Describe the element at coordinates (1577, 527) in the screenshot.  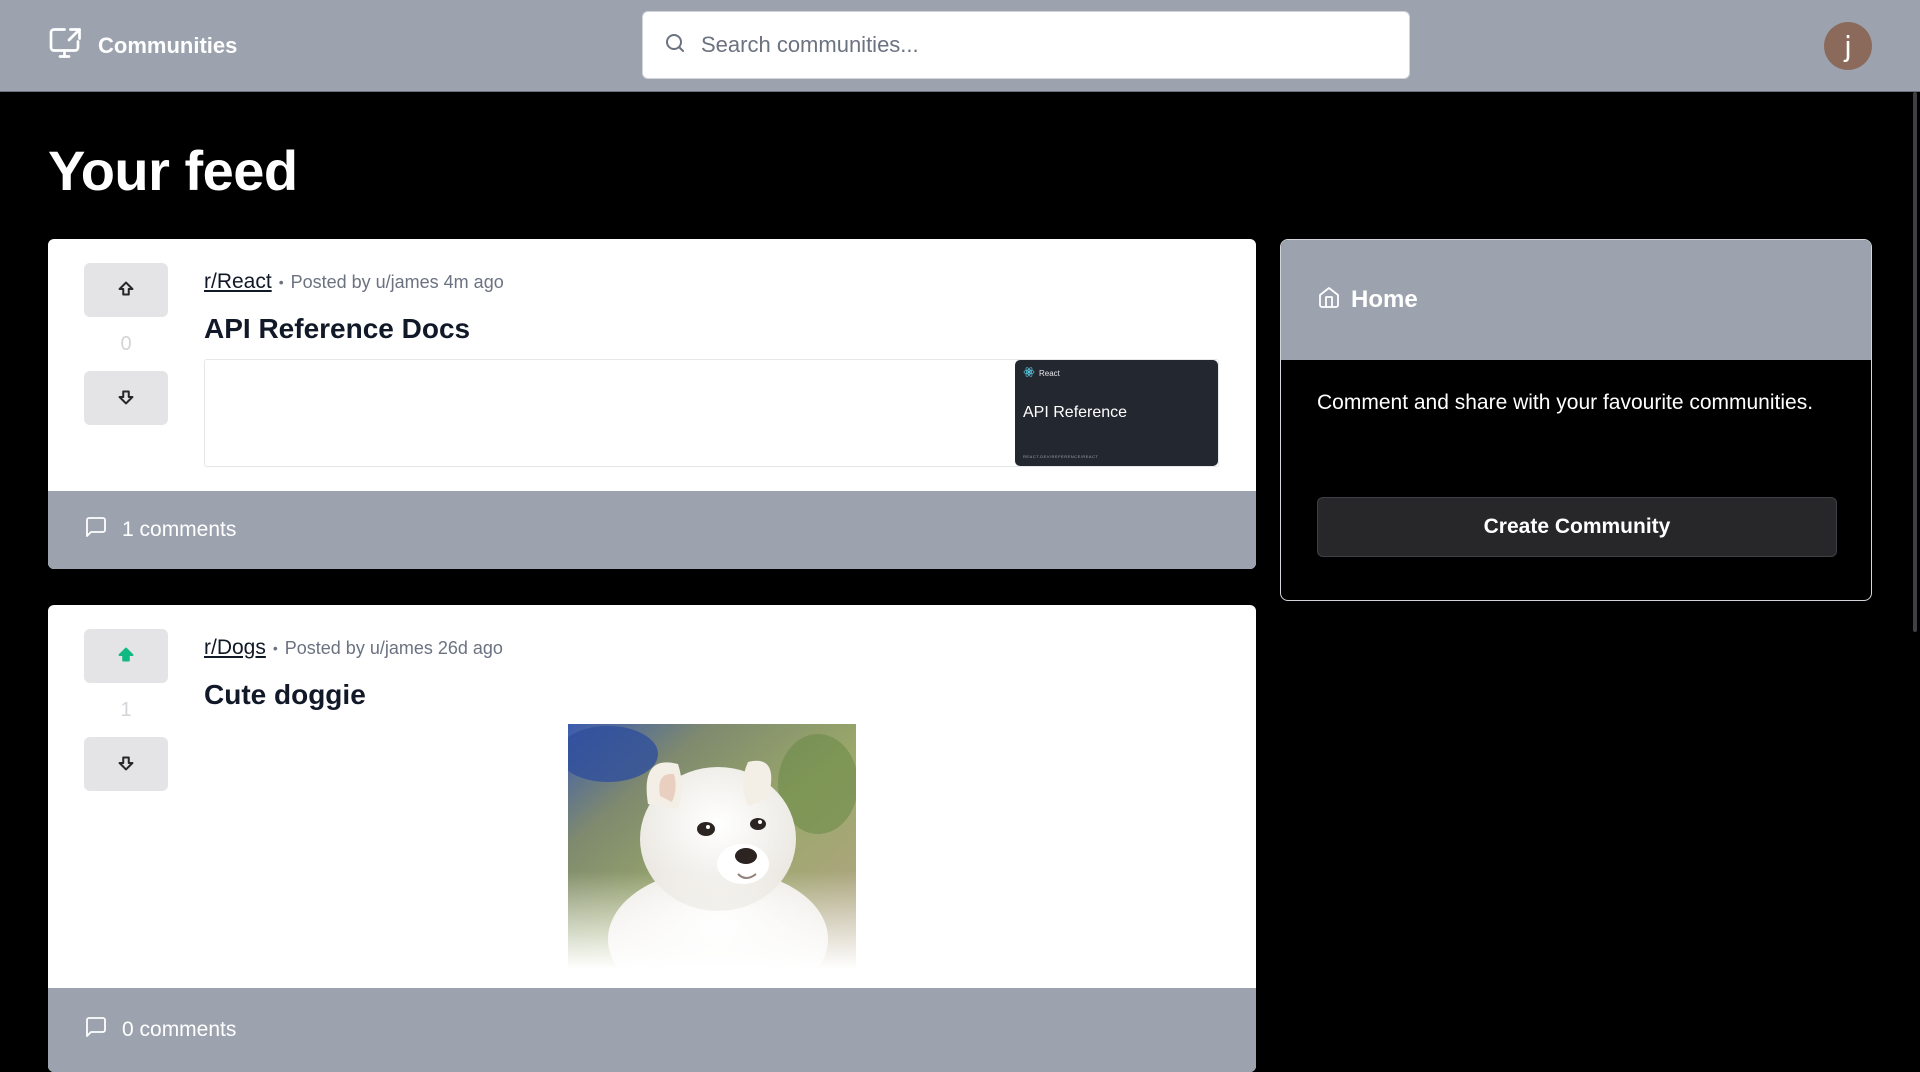
I see `create-community-button: Create Community` at that location.